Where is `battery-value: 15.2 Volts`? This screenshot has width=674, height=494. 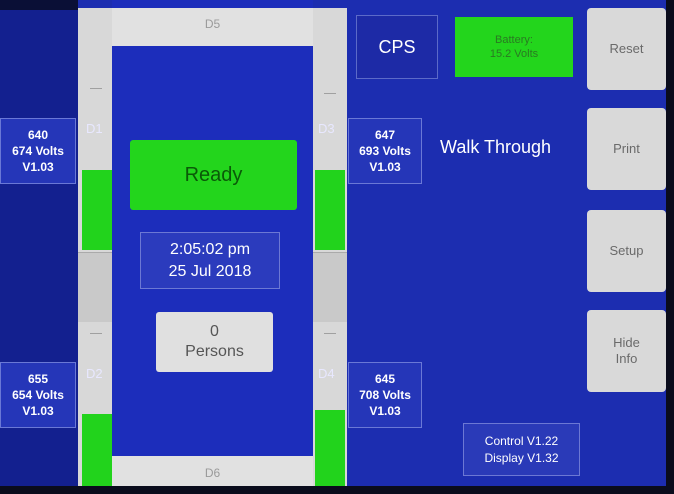
battery-value: 15.2 Volts is located at coordinates (514, 54).